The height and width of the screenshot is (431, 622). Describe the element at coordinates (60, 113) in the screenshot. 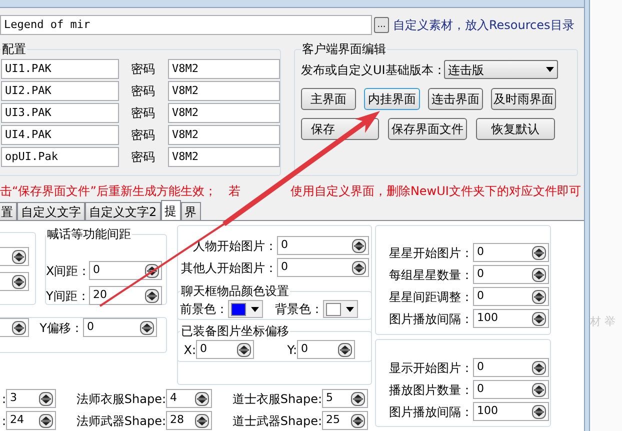

I see `text-field: UI3.PAK` at that location.